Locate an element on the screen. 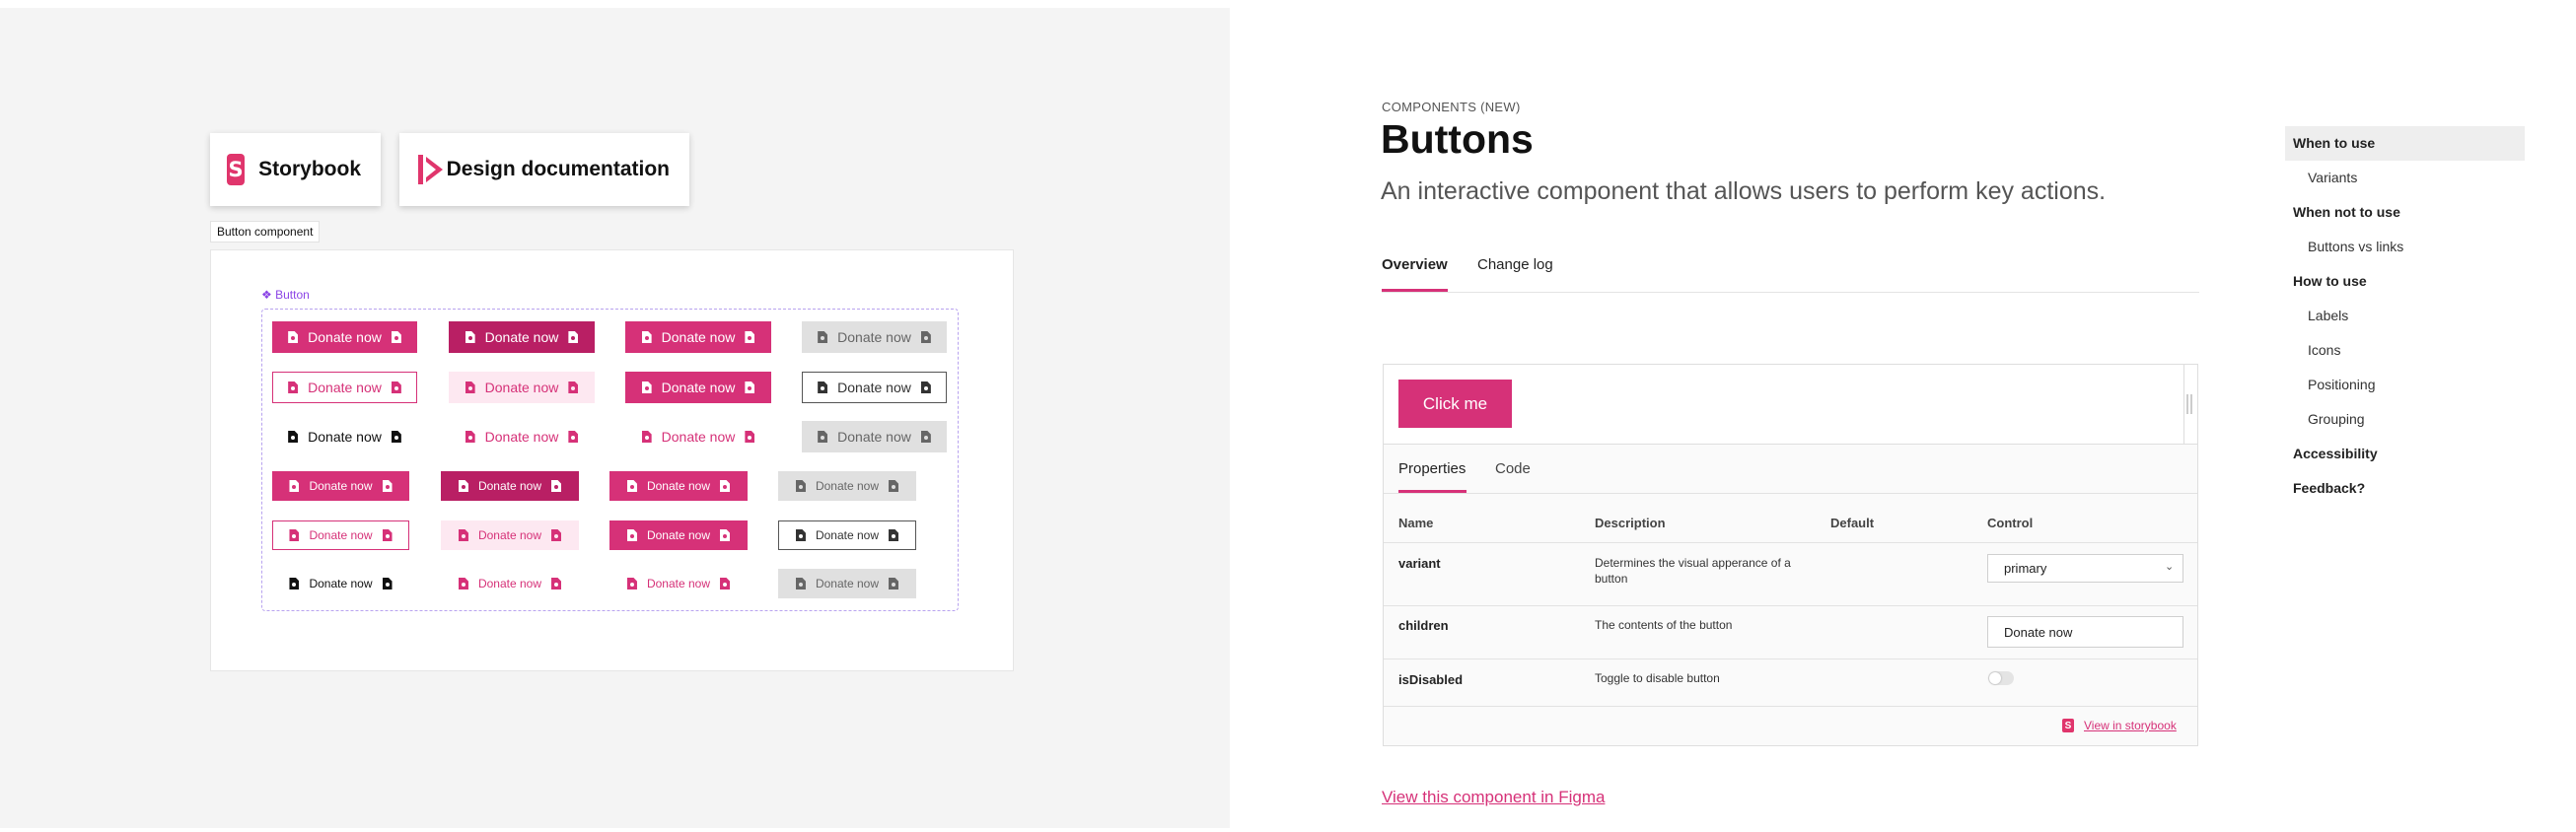 This screenshot has height=832, width=2576. tab-code: Code is located at coordinates (1513, 468).